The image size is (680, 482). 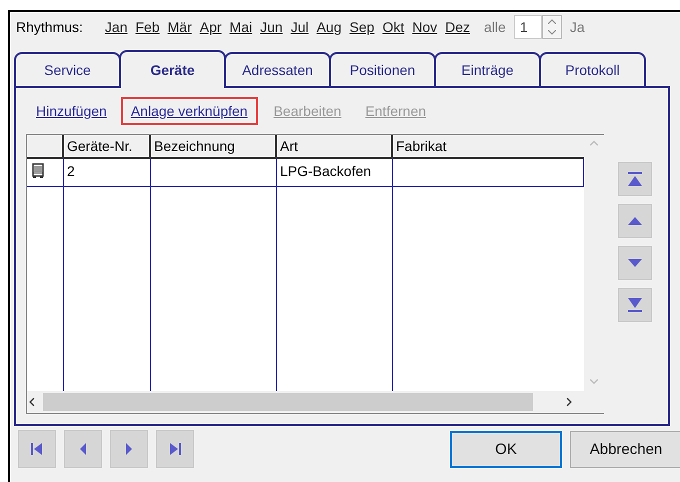 What do you see at coordinates (569, 402) in the screenshot?
I see `scroll-right-icon` at bounding box center [569, 402].